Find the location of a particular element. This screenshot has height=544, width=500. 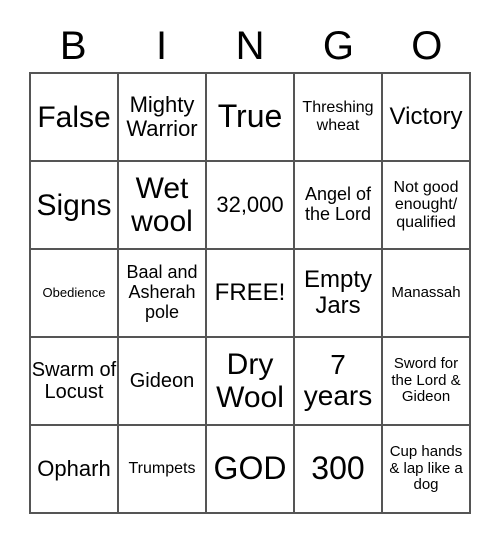

bingo-cell: False is located at coordinates (74, 117).